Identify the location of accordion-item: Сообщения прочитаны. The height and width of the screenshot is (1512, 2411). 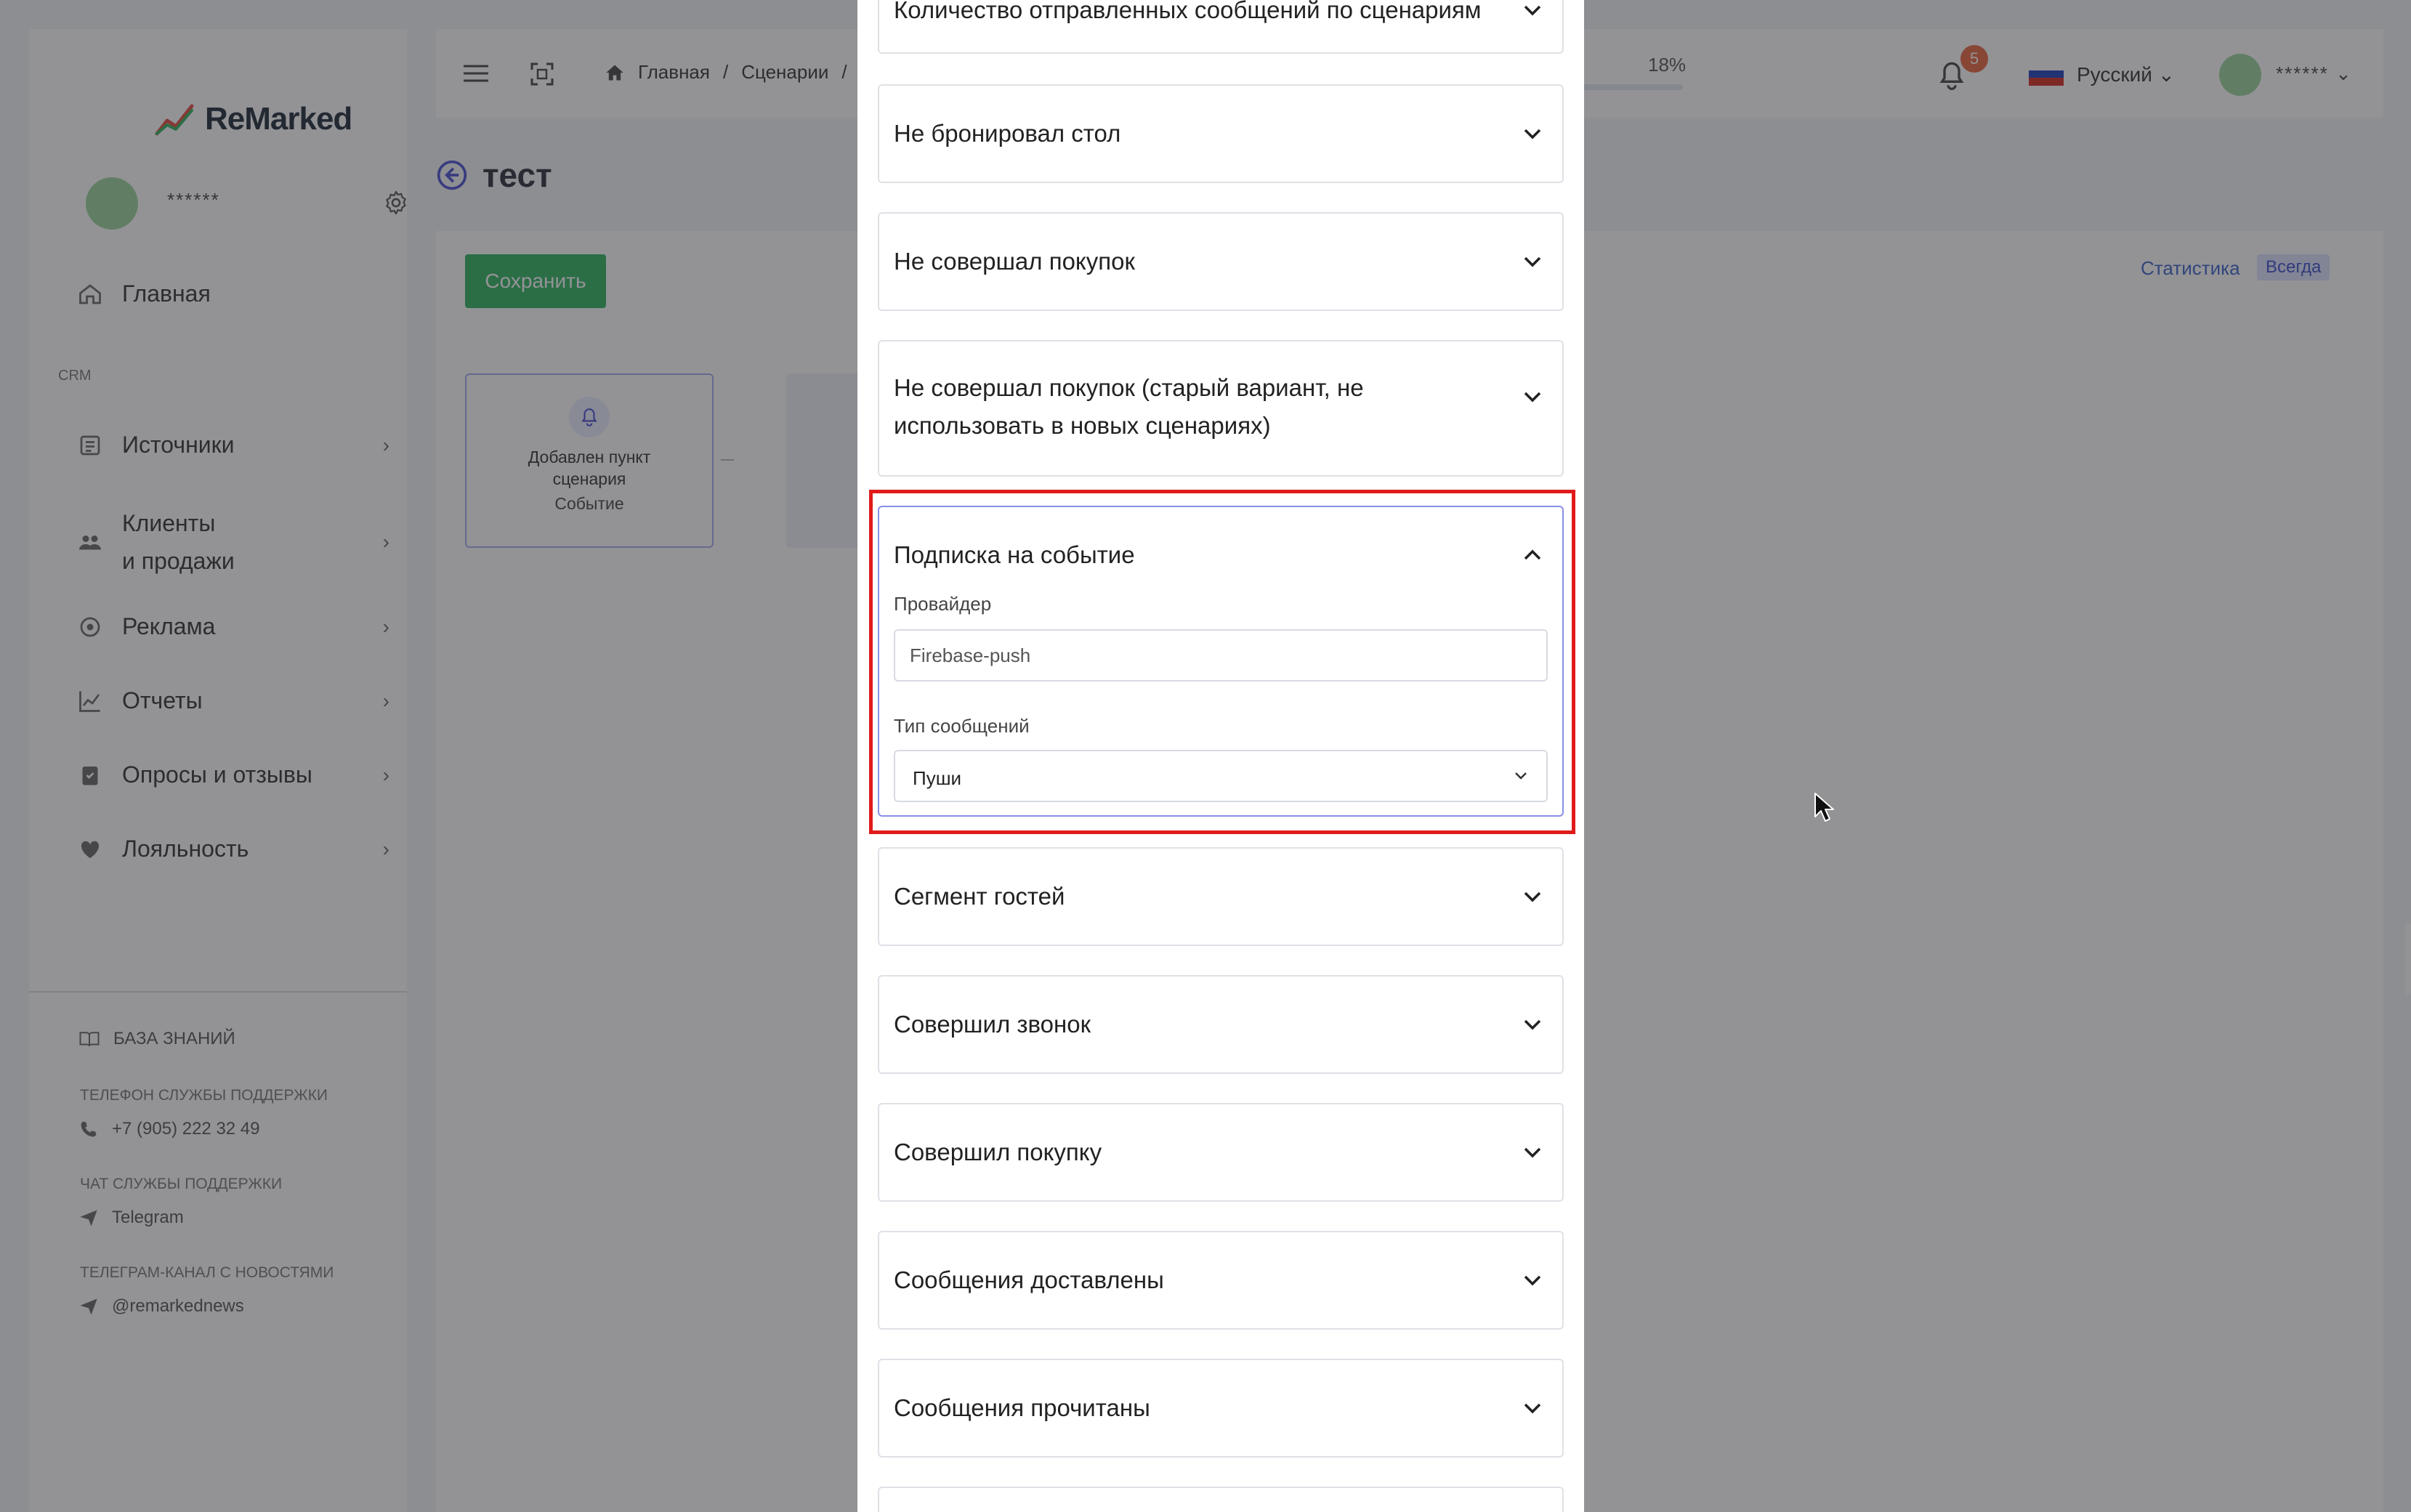
(1221, 1409).